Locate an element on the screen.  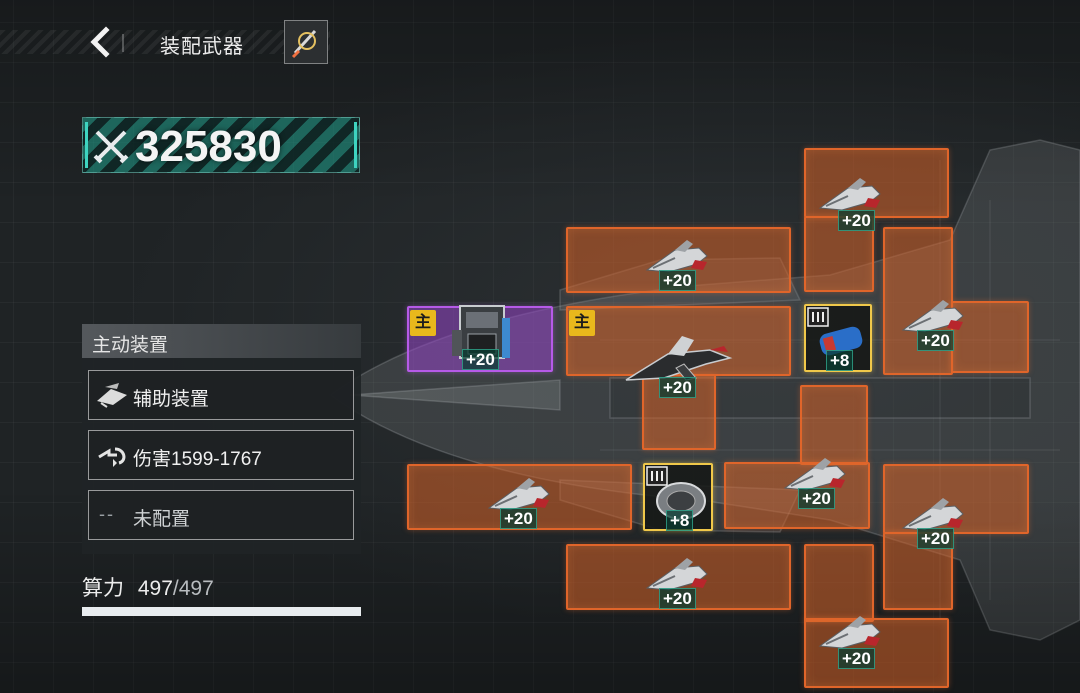
compute-bar-fill is located at coordinates (221, 611).